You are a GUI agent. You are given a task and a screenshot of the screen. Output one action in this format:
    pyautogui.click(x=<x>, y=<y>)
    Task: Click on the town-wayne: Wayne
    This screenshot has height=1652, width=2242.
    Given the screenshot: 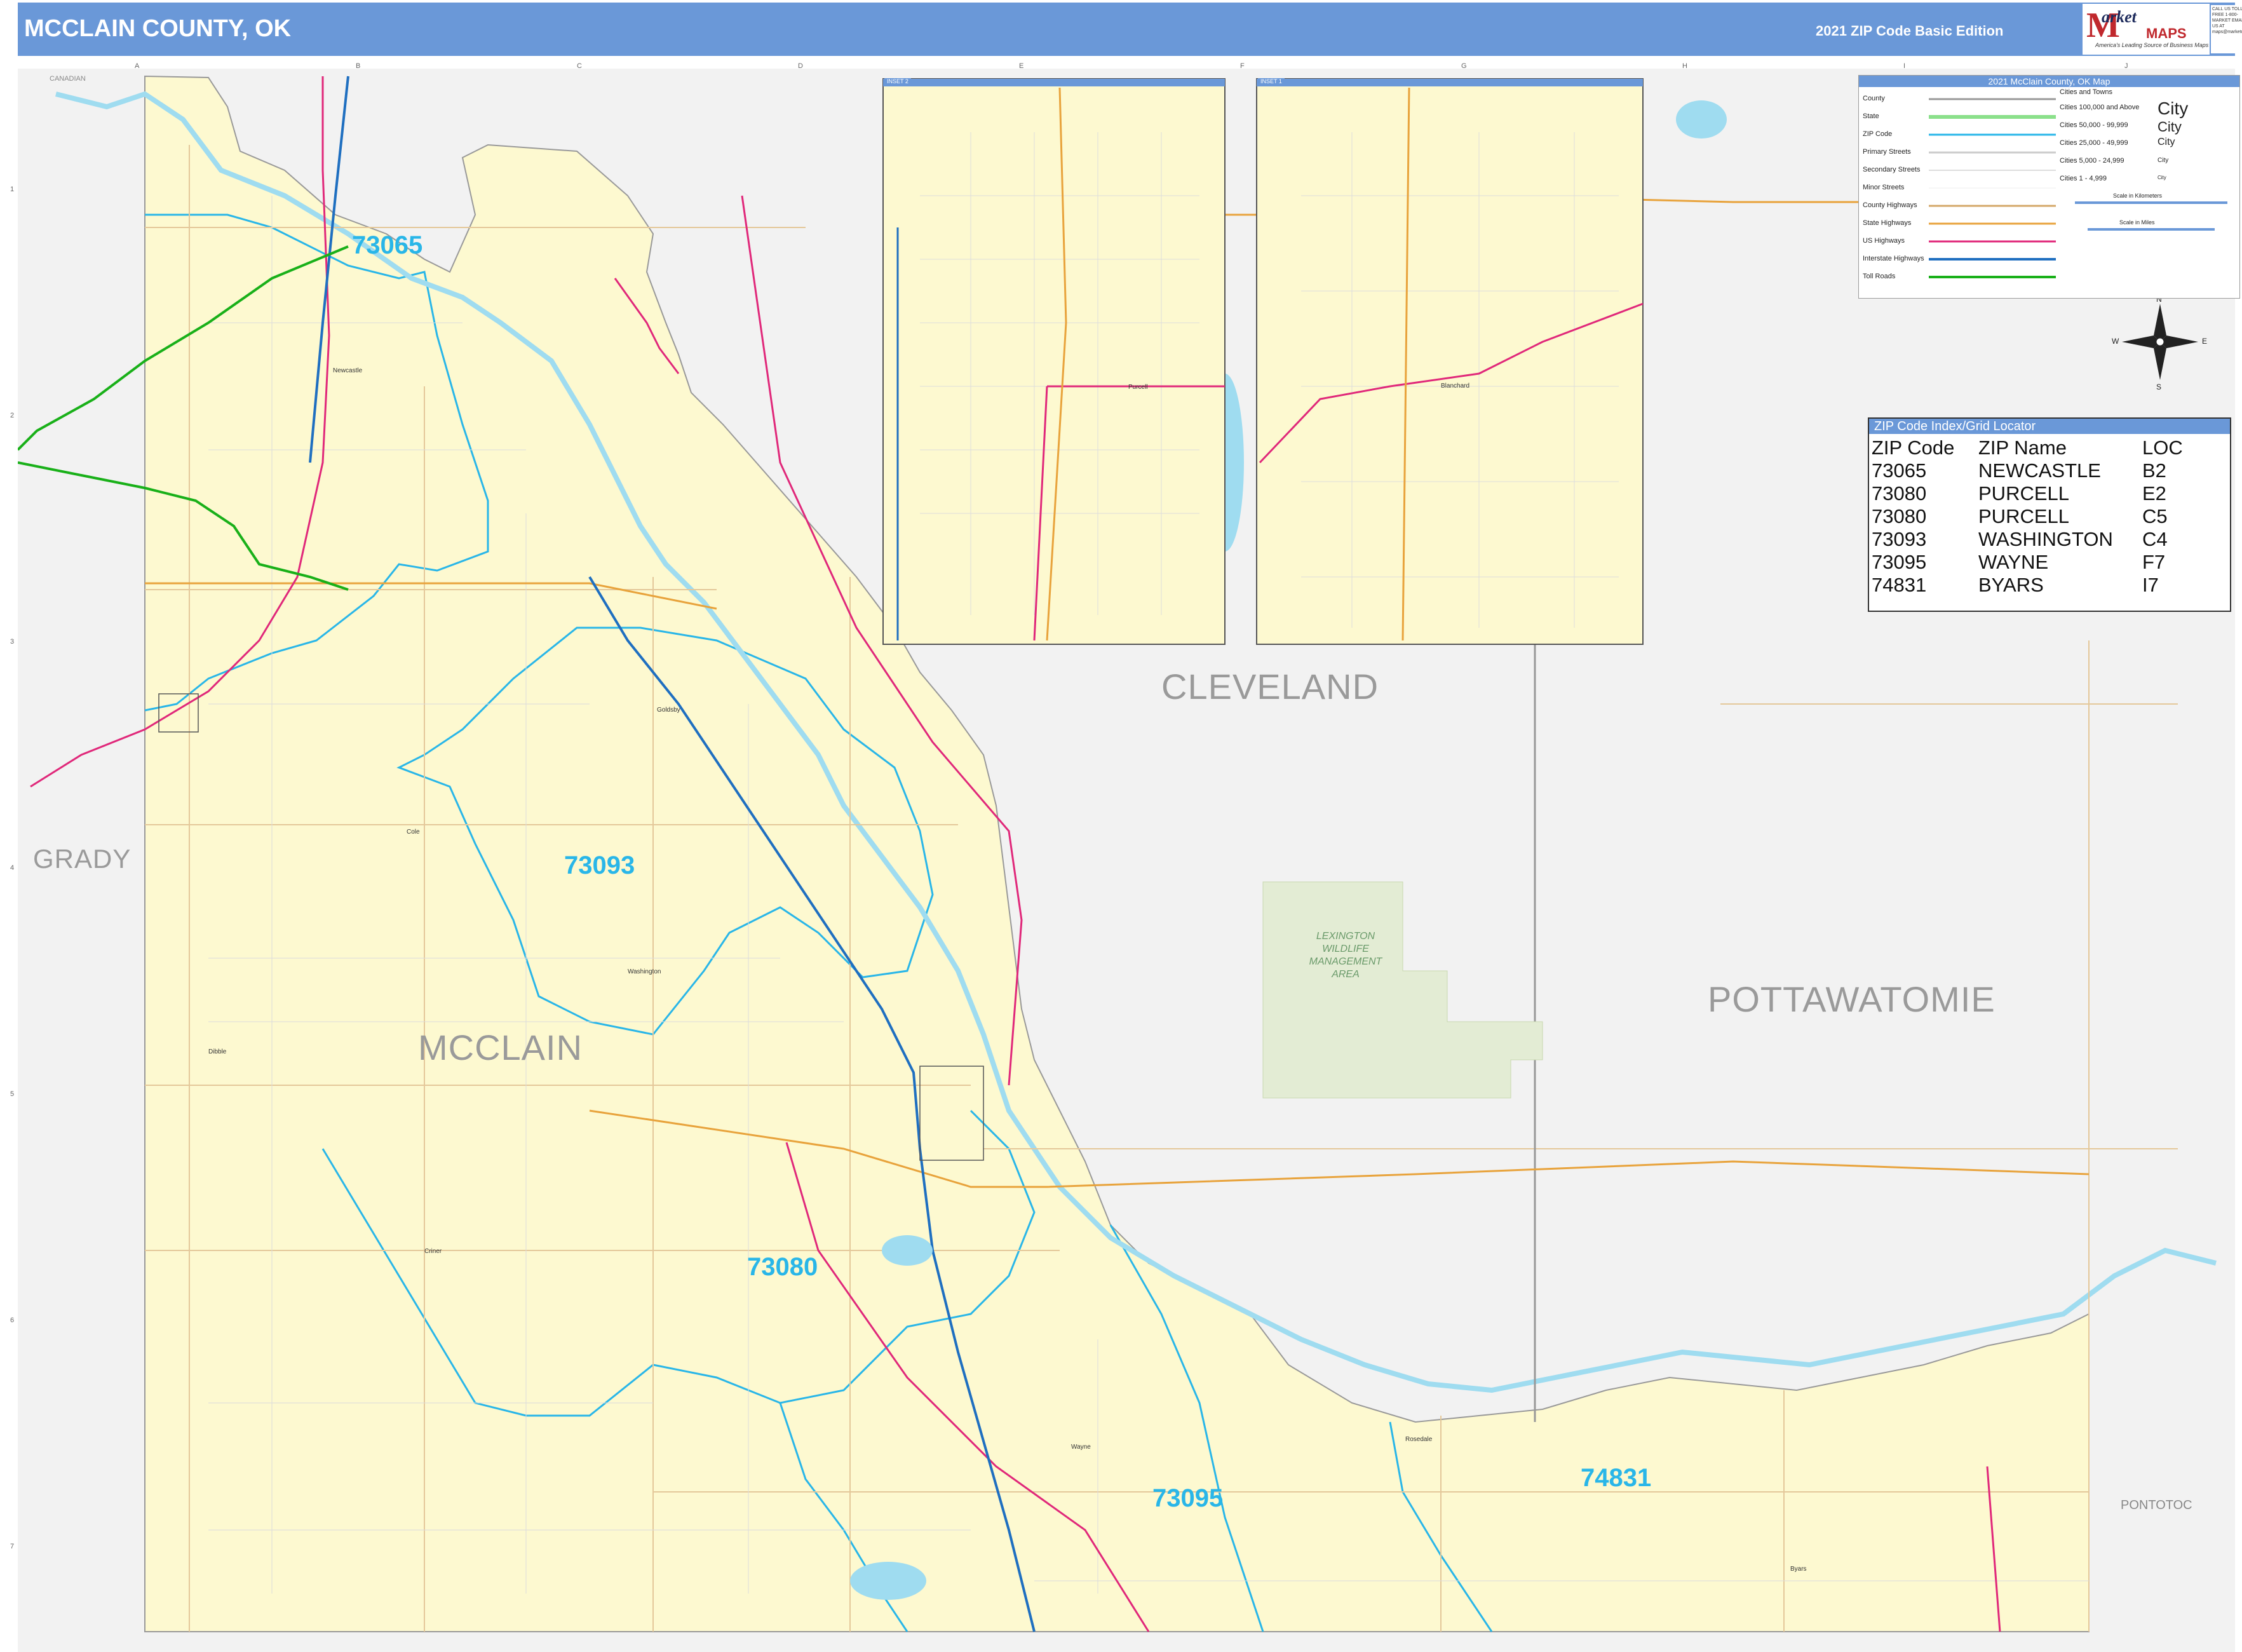 What is the action you would take?
    pyautogui.click(x=1081, y=1448)
    